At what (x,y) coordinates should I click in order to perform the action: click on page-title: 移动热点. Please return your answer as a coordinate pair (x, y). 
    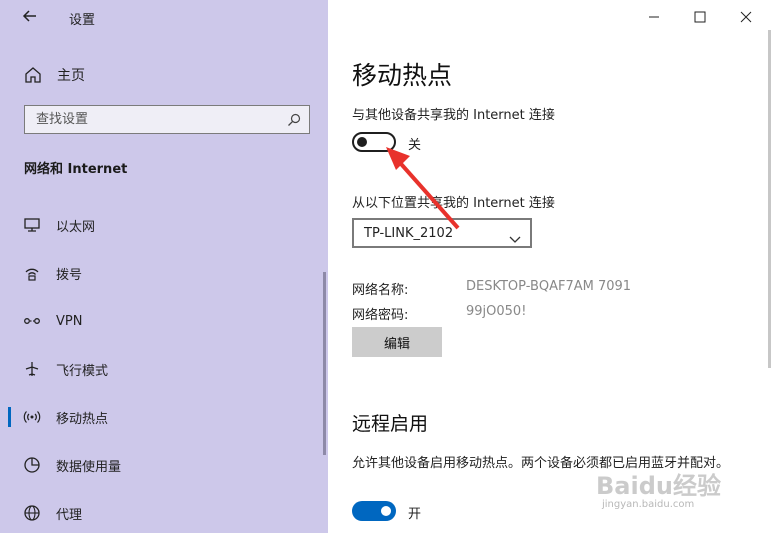
    Looking at the image, I should click on (402, 75).